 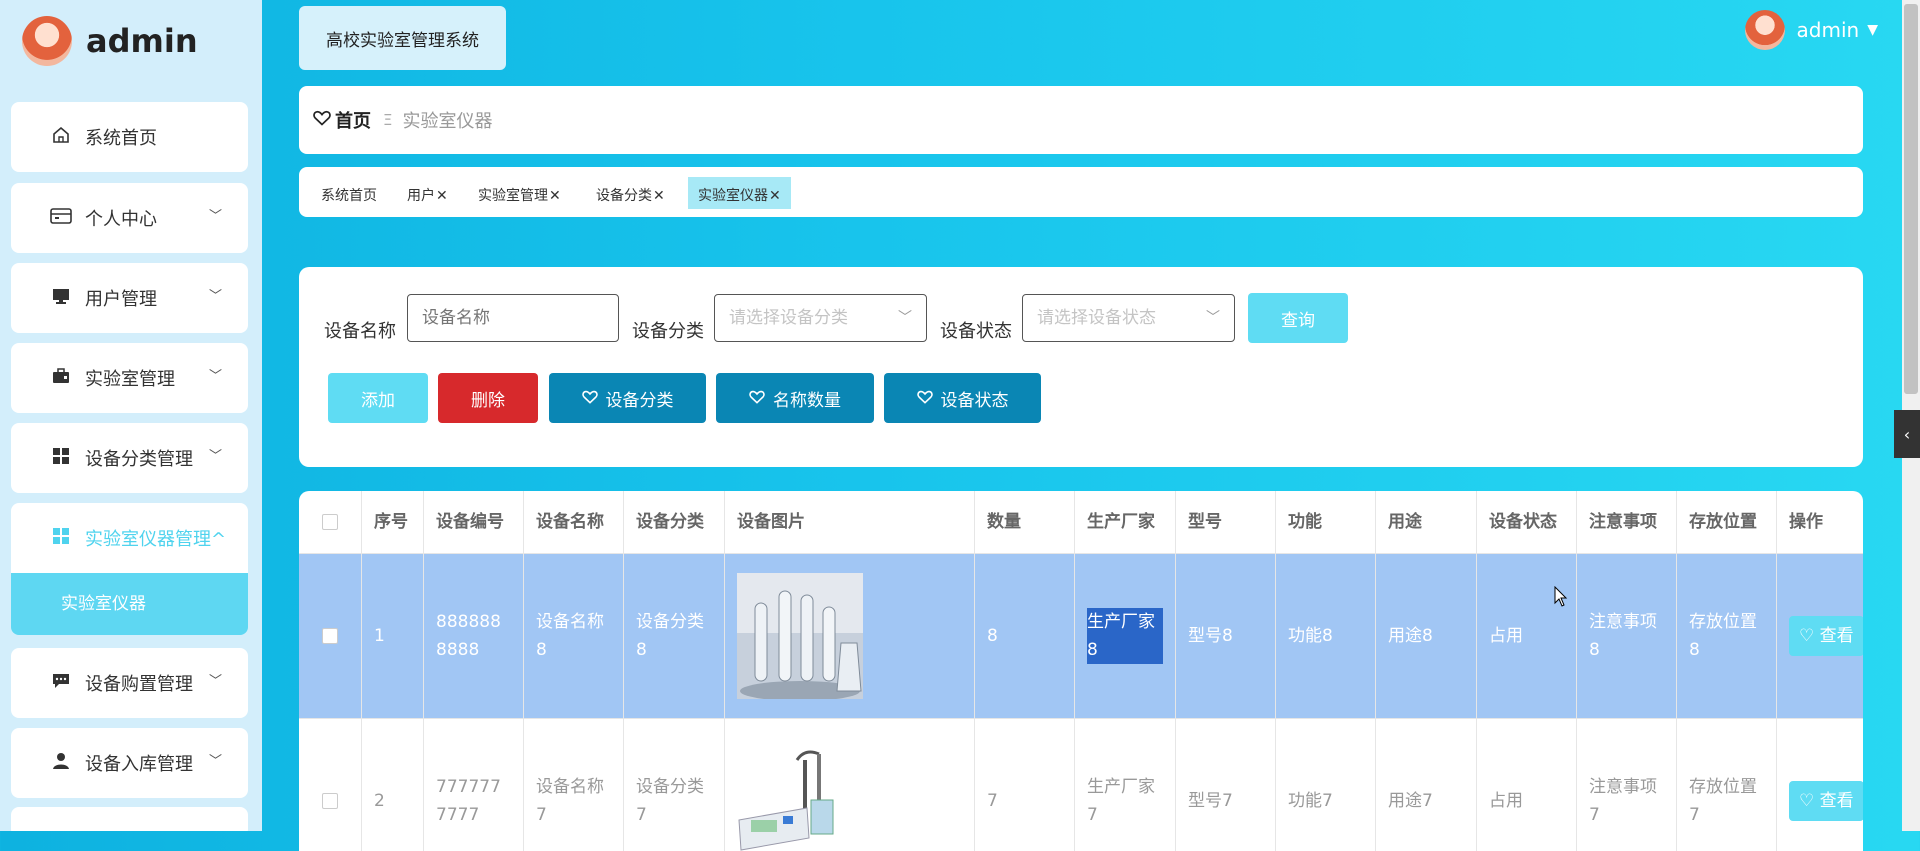 What do you see at coordinates (976, 331) in the screenshot?
I see `status-filter-label: 设备状态` at bounding box center [976, 331].